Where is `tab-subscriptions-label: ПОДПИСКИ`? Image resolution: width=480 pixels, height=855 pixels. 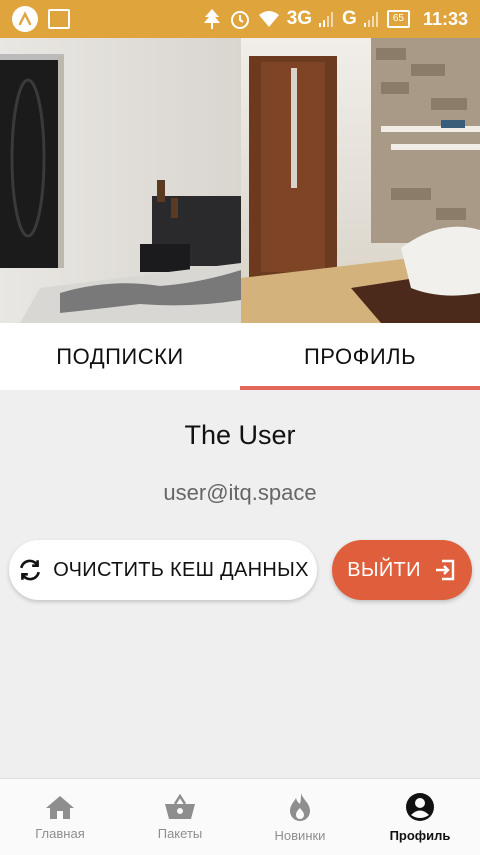 tab-subscriptions-label: ПОДПИСКИ is located at coordinates (120, 356).